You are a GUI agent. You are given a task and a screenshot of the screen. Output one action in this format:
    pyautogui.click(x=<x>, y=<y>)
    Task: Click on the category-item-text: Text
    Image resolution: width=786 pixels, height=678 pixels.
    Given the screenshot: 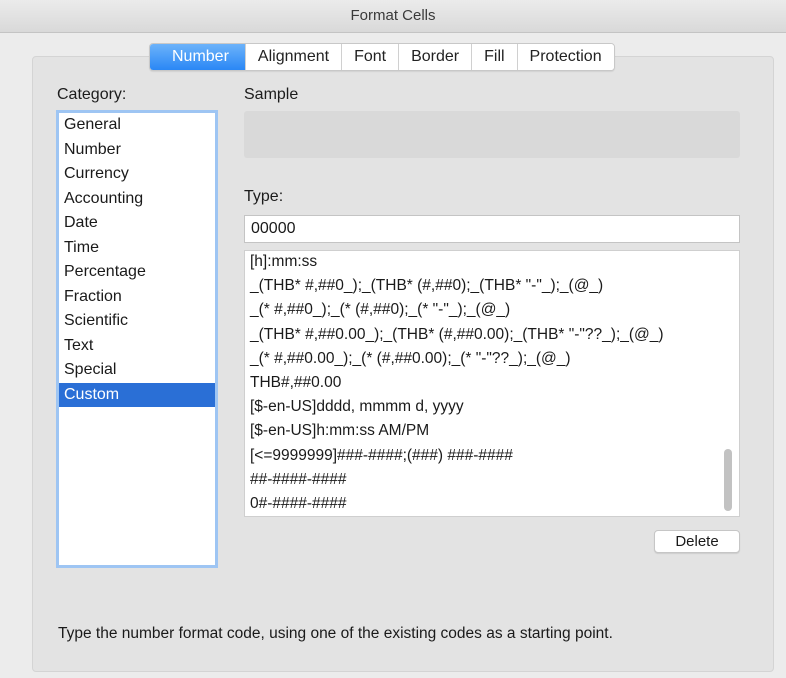 What is the action you would take?
    pyautogui.click(x=137, y=346)
    